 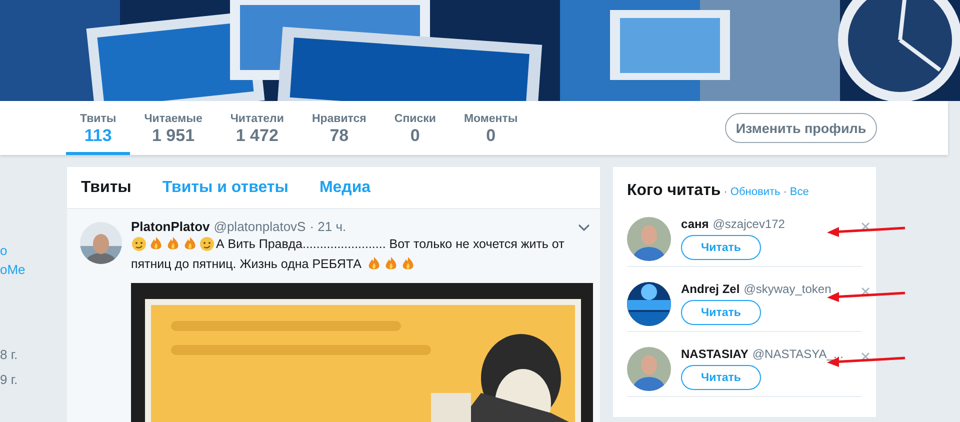 What do you see at coordinates (674, 191) in the screenshot?
I see `section-title: Кого читать` at bounding box center [674, 191].